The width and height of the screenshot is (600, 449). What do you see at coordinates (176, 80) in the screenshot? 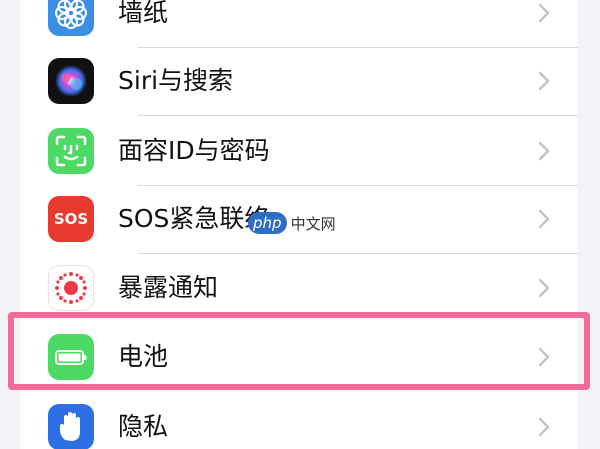
I see `settings-row-label: Siri与搜索` at bounding box center [176, 80].